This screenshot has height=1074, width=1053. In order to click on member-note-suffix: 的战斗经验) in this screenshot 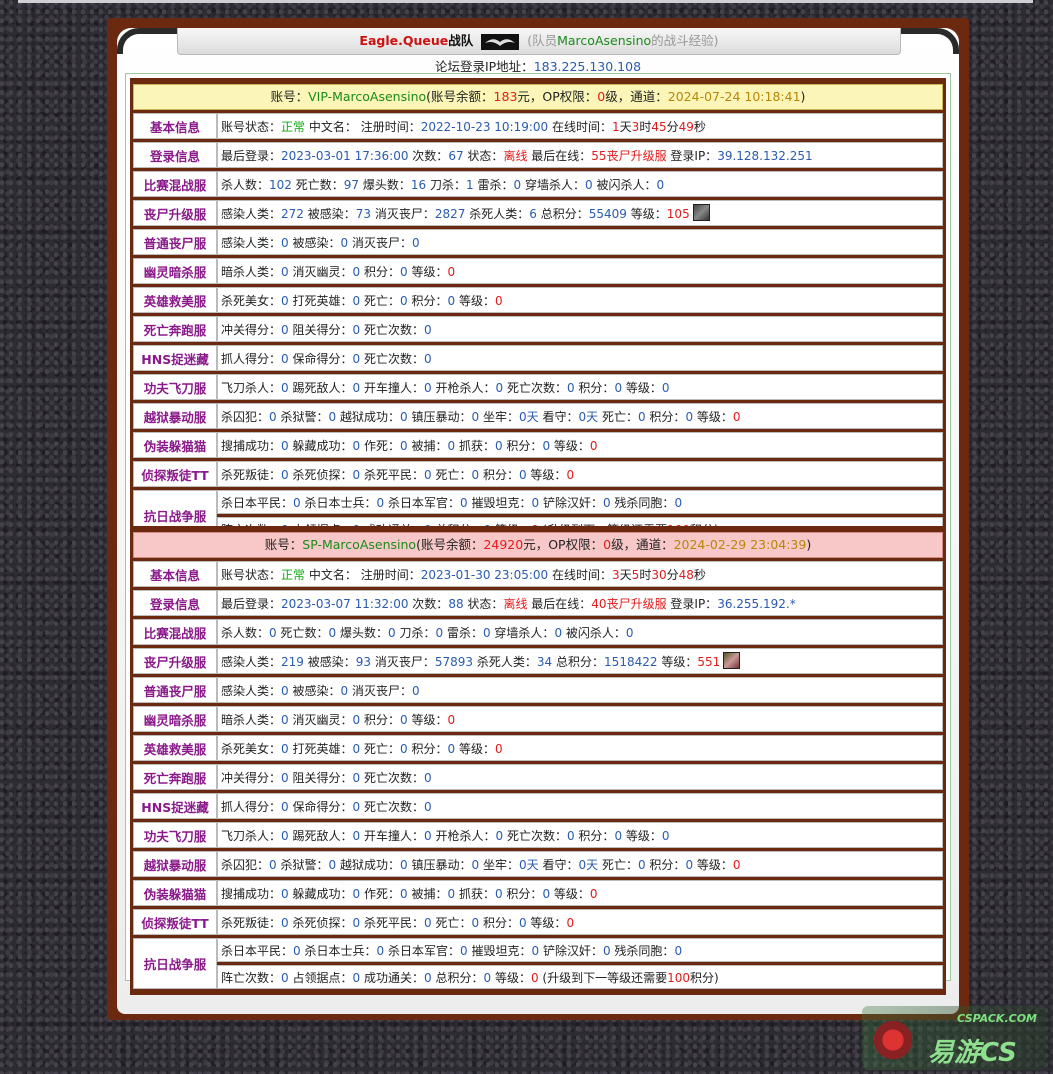, I will do `click(685, 40)`.